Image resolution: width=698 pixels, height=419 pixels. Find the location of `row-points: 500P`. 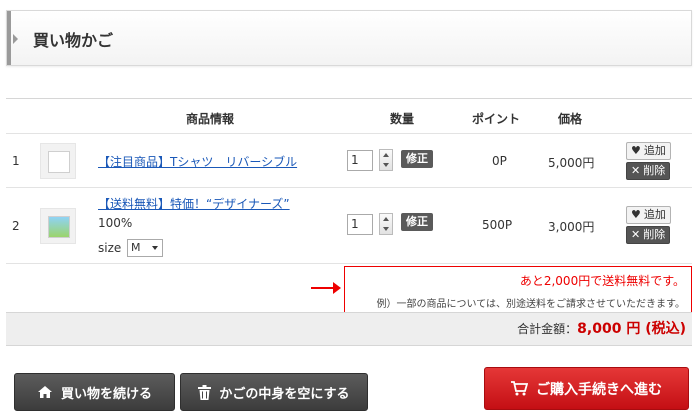

row-points: 500P is located at coordinates (497, 225).